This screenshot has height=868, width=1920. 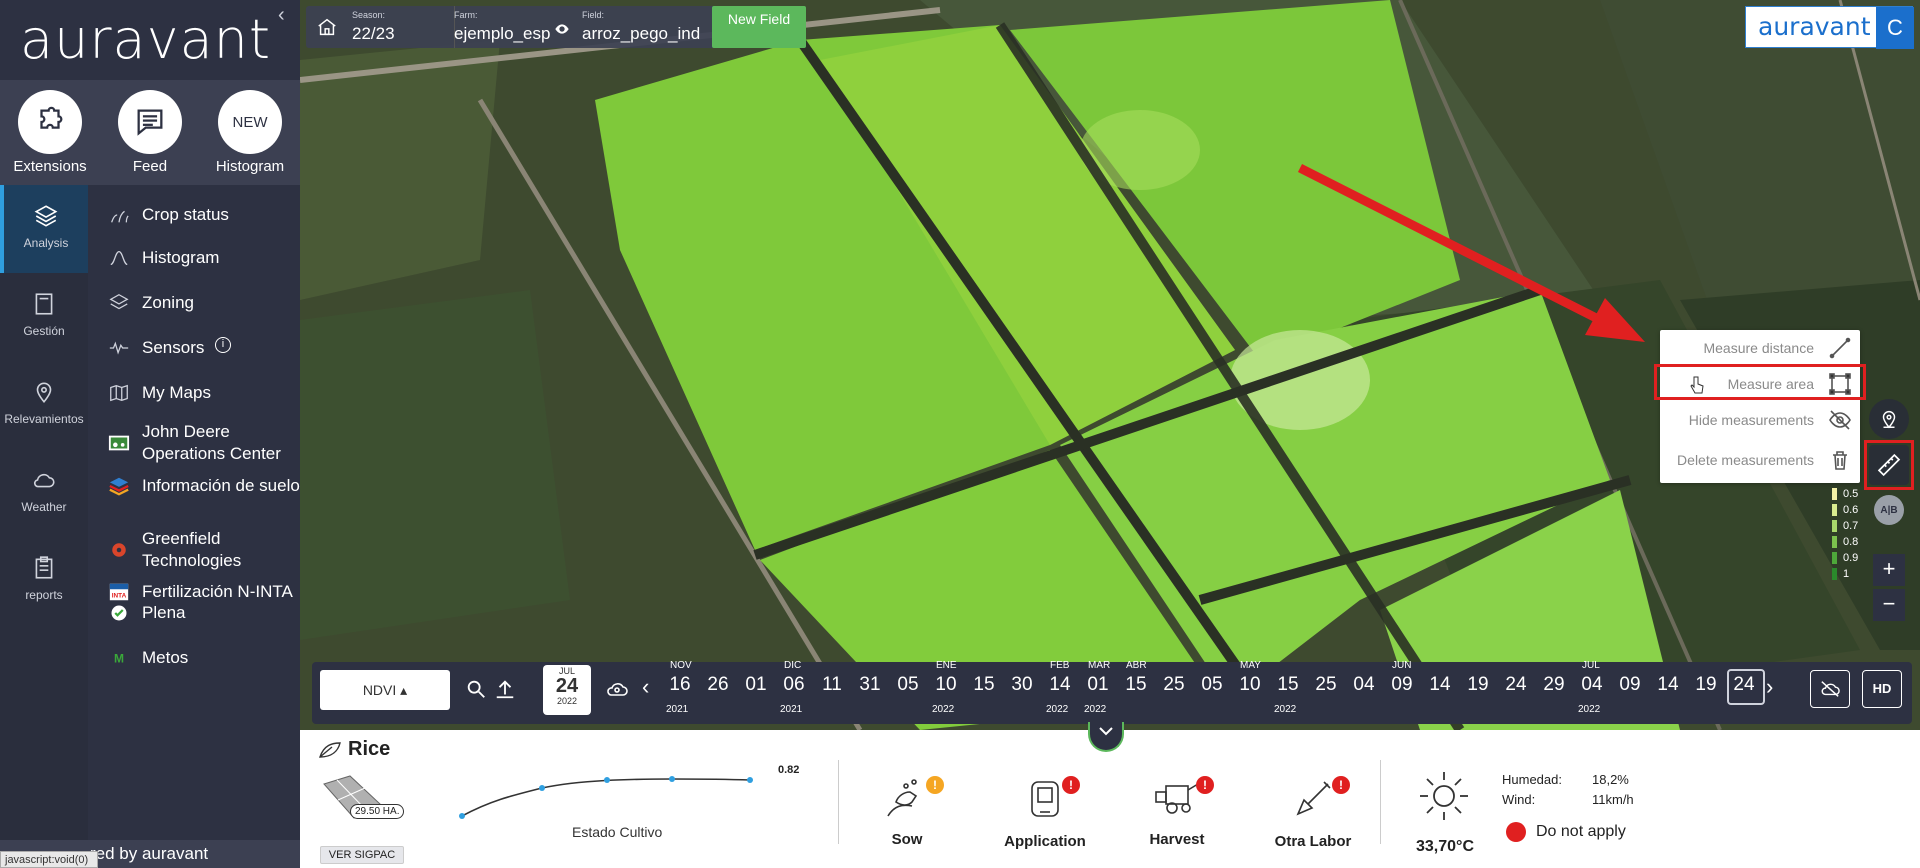 What do you see at coordinates (1830, 689) in the screenshot?
I see `cloud-off-button` at bounding box center [1830, 689].